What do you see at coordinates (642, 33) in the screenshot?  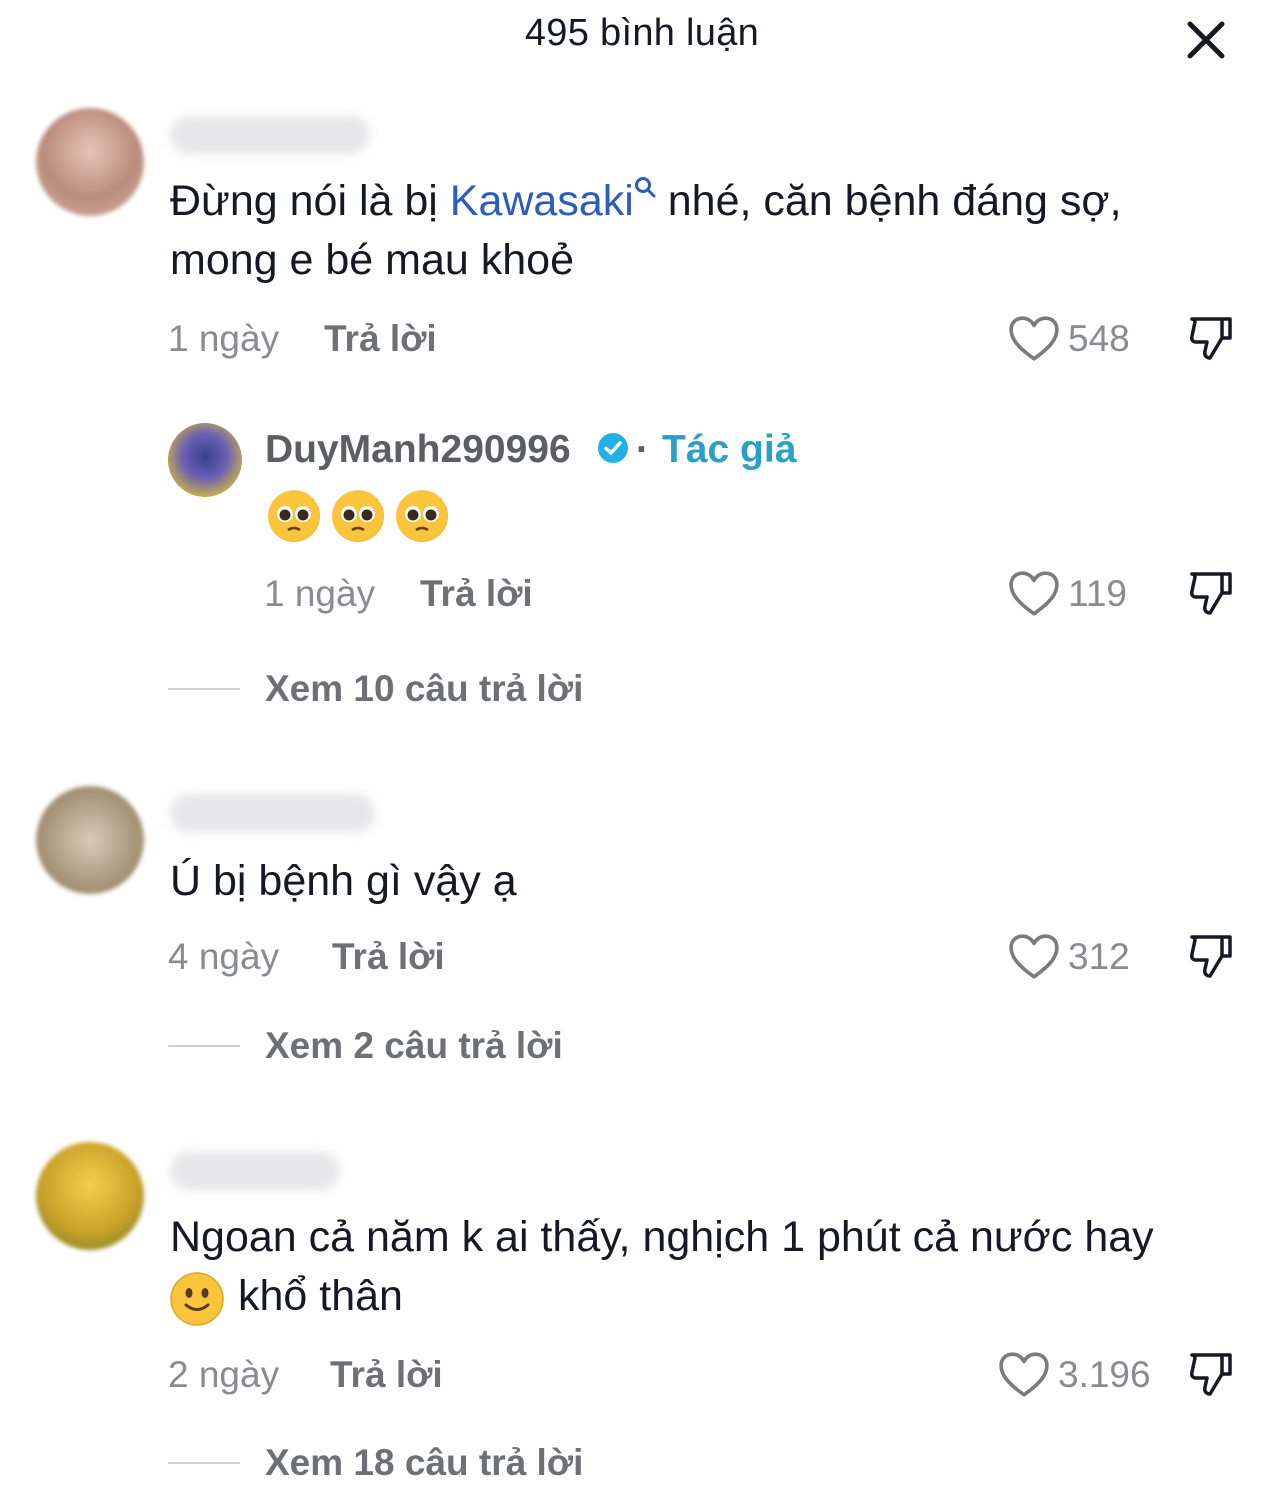 I see `page-title: 495 bình luận` at bounding box center [642, 33].